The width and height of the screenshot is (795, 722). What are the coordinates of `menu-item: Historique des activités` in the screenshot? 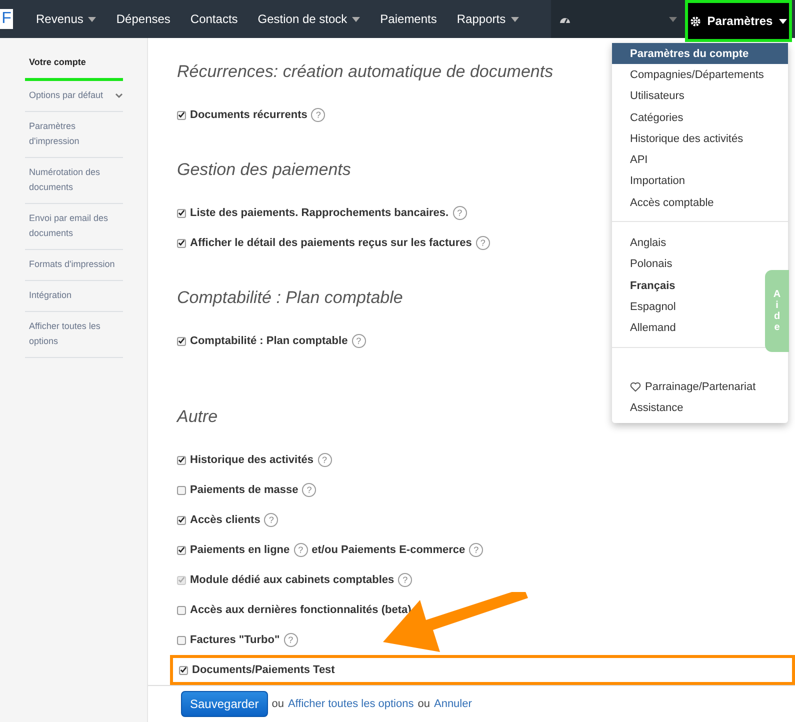 It's located at (680, 139).